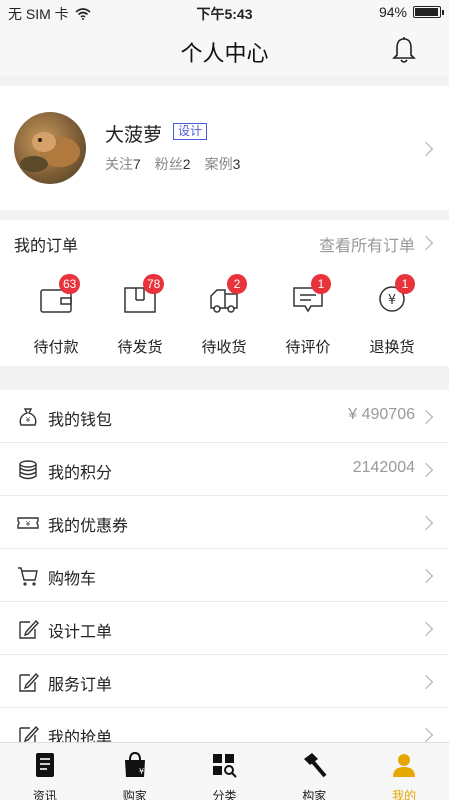 Image resolution: width=449 pixels, height=800 pixels. What do you see at coordinates (392, 315) in the screenshot?
I see `order-returns: ¥ 1 退换货` at bounding box center [392, 315].